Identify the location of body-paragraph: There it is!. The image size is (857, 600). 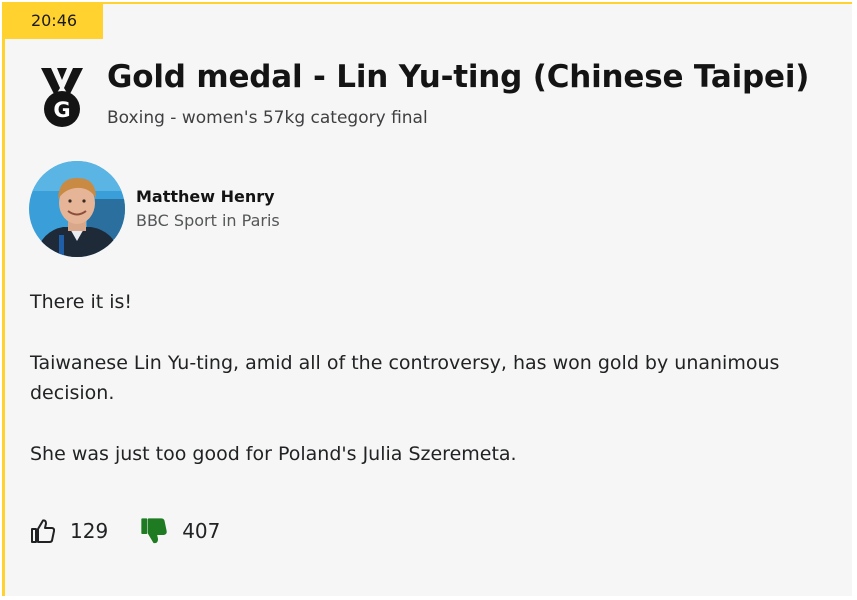
(81, 302).